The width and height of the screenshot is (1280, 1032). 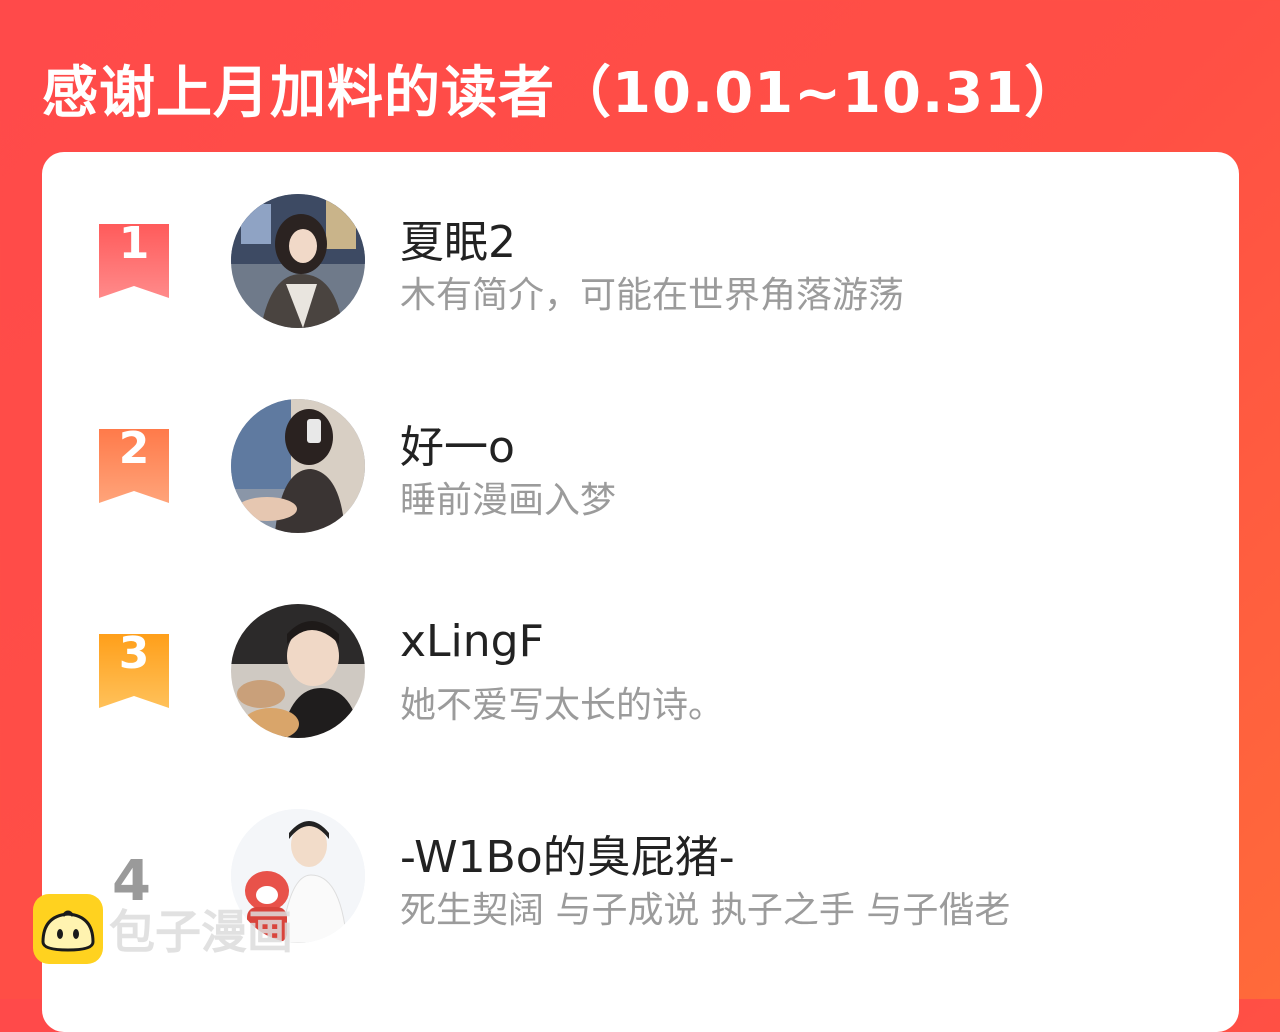 What do you see at coordinates (134, 653) in the screenshot?
I see `rank-number: 3` at bounding box center [134, 653].